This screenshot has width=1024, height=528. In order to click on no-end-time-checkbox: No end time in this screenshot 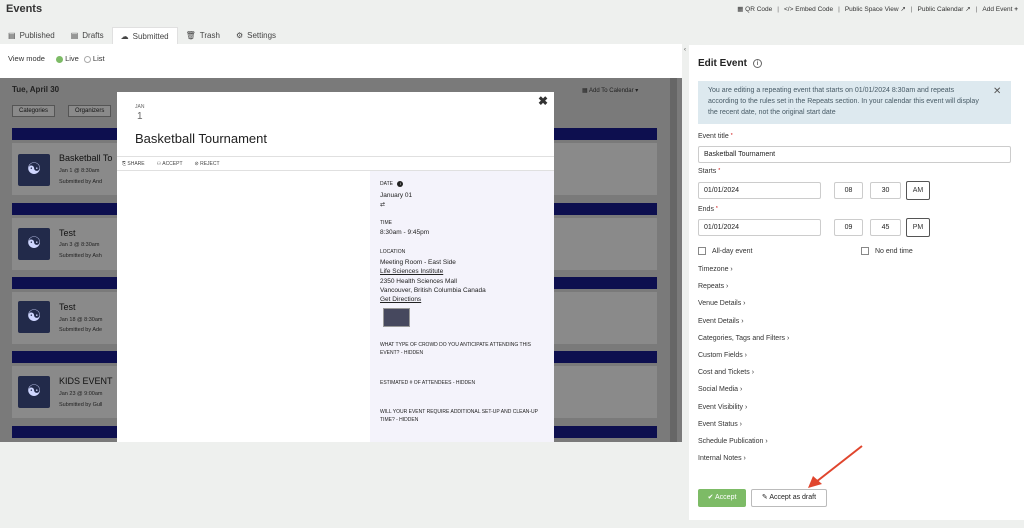, I will do `click(887, 251)`.